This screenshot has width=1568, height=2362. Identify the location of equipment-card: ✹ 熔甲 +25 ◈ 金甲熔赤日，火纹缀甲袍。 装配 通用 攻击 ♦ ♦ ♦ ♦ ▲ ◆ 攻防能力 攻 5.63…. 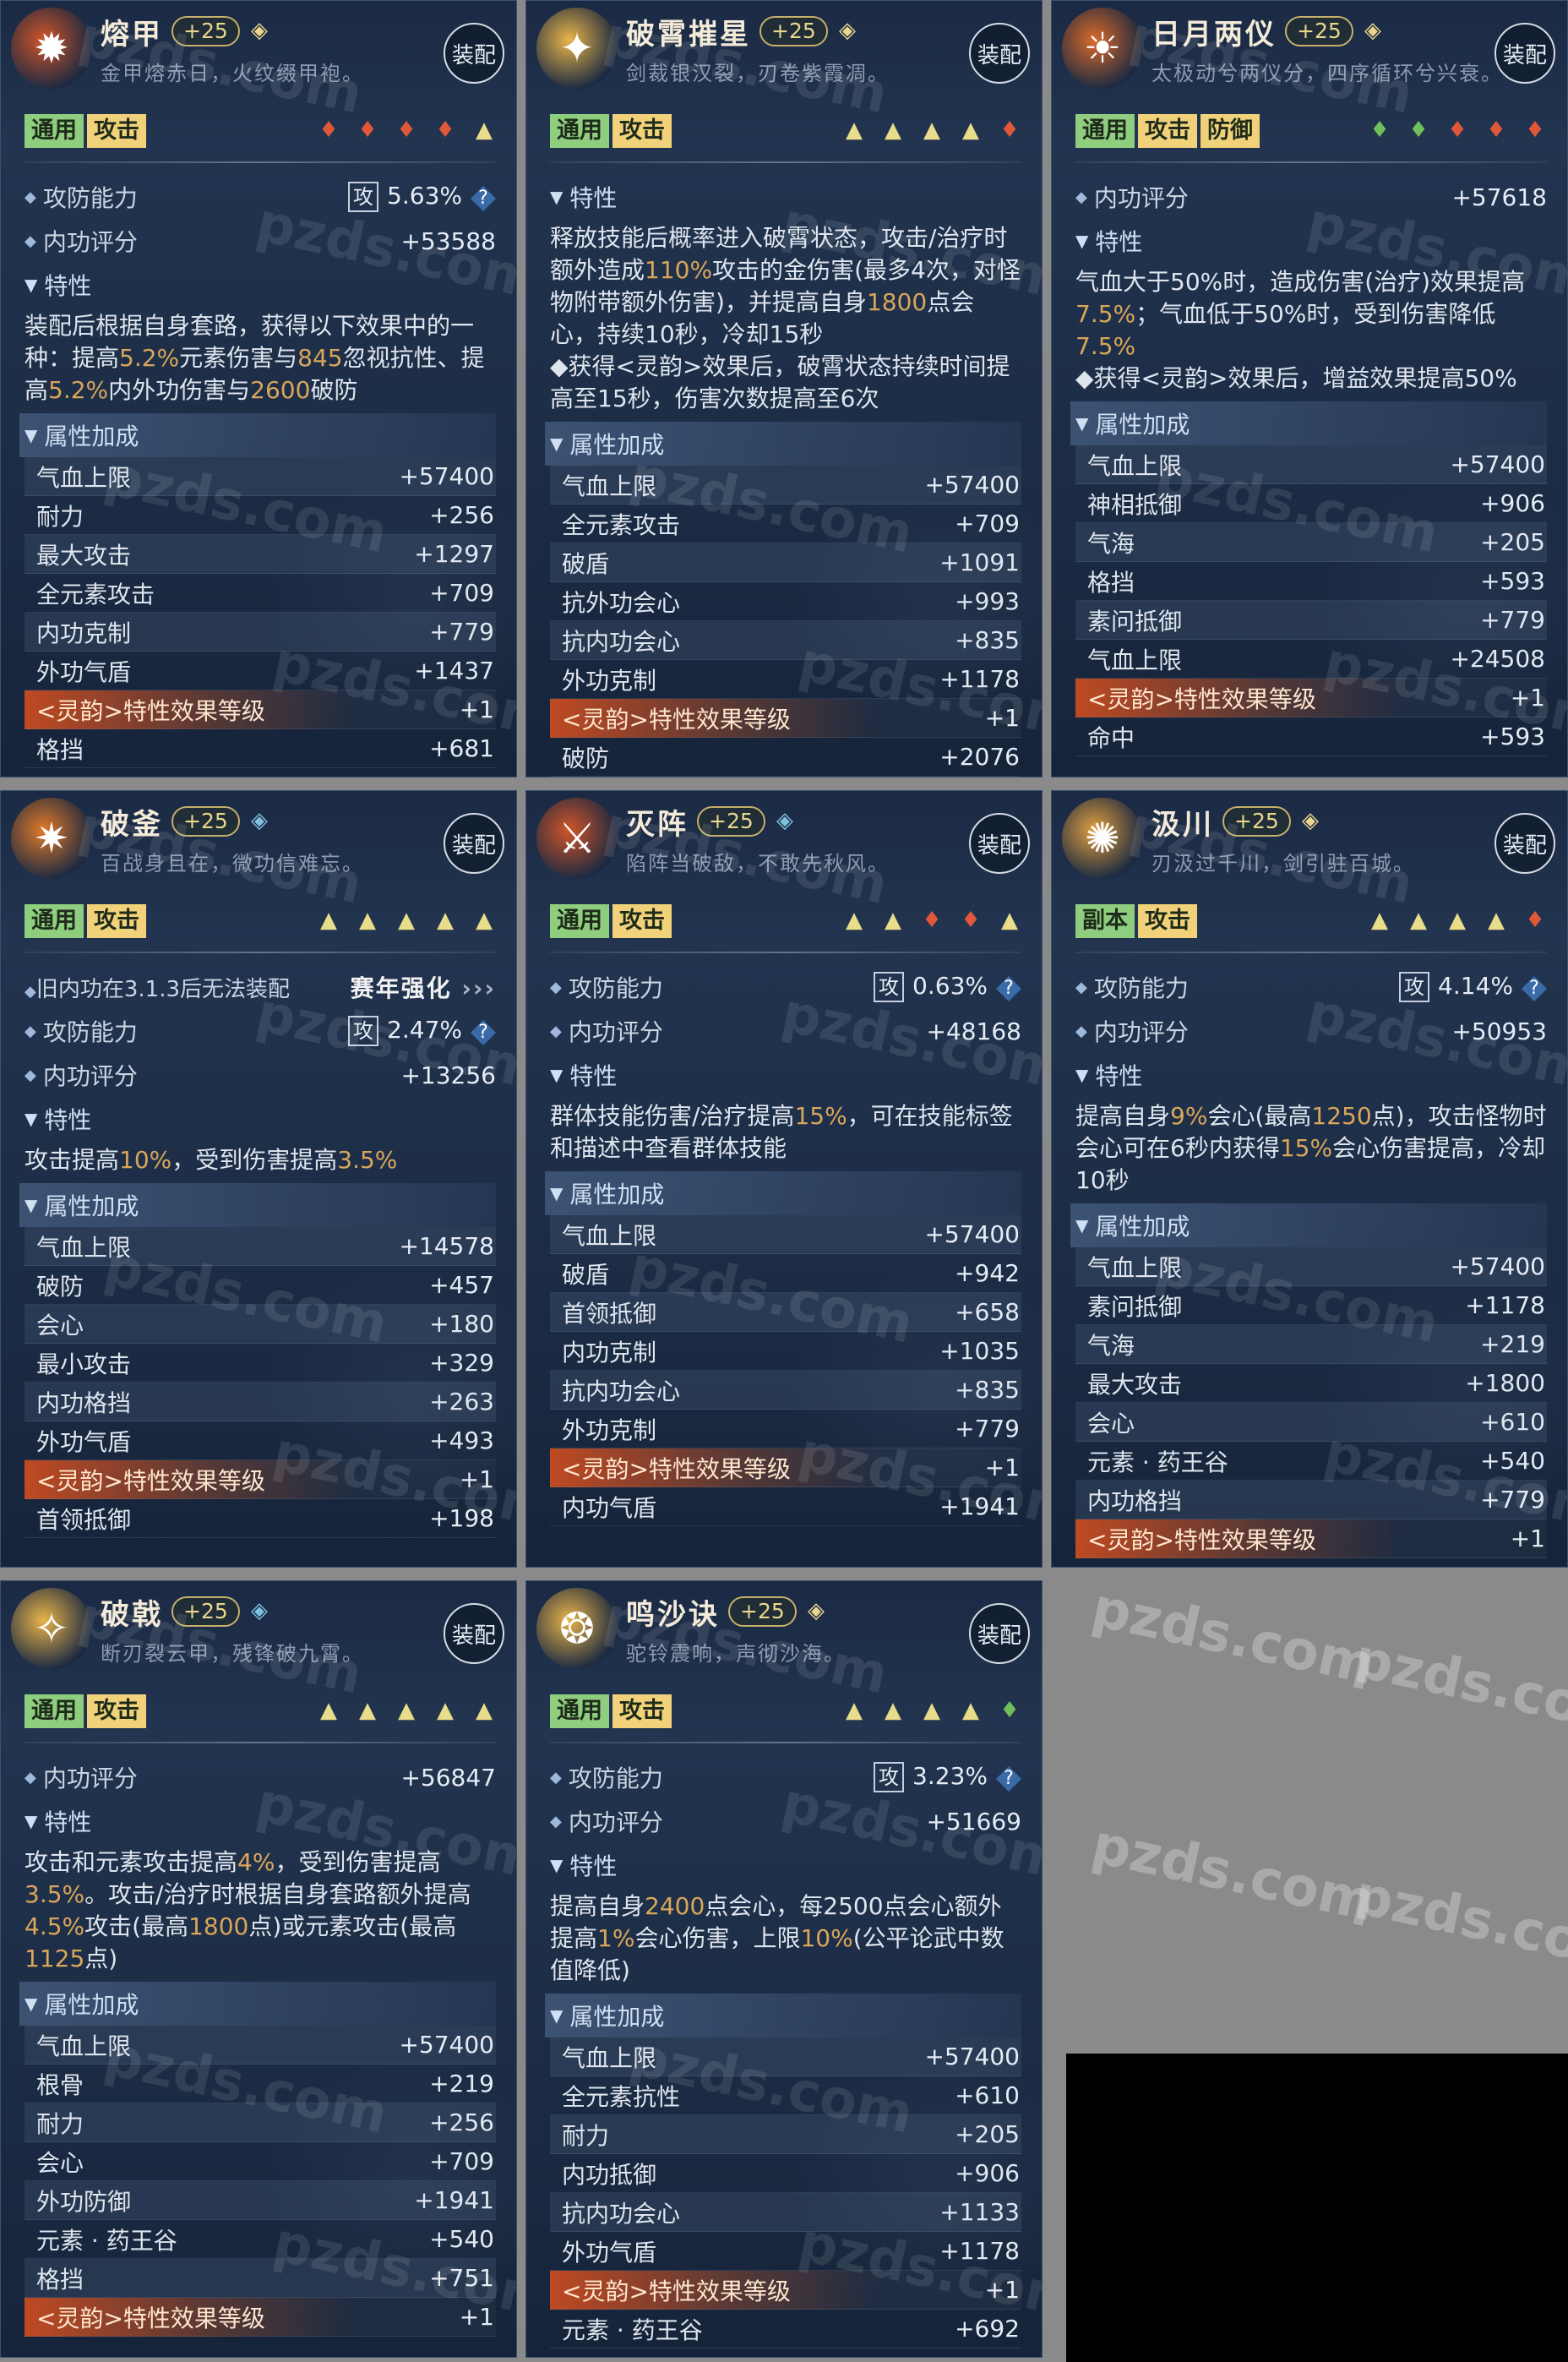
(258, 388).